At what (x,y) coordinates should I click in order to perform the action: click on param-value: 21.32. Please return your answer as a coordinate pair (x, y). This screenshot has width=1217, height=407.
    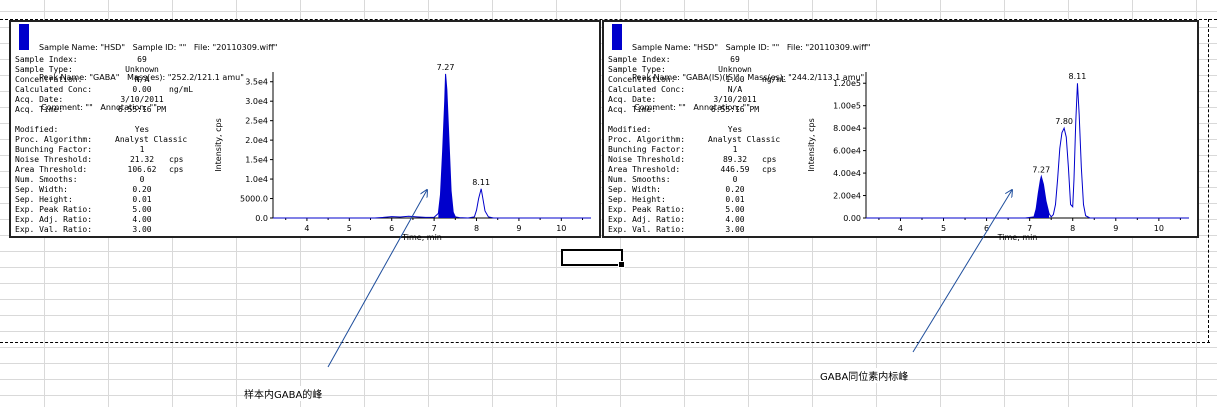
    Looking at the image, I should click on (142, 159).